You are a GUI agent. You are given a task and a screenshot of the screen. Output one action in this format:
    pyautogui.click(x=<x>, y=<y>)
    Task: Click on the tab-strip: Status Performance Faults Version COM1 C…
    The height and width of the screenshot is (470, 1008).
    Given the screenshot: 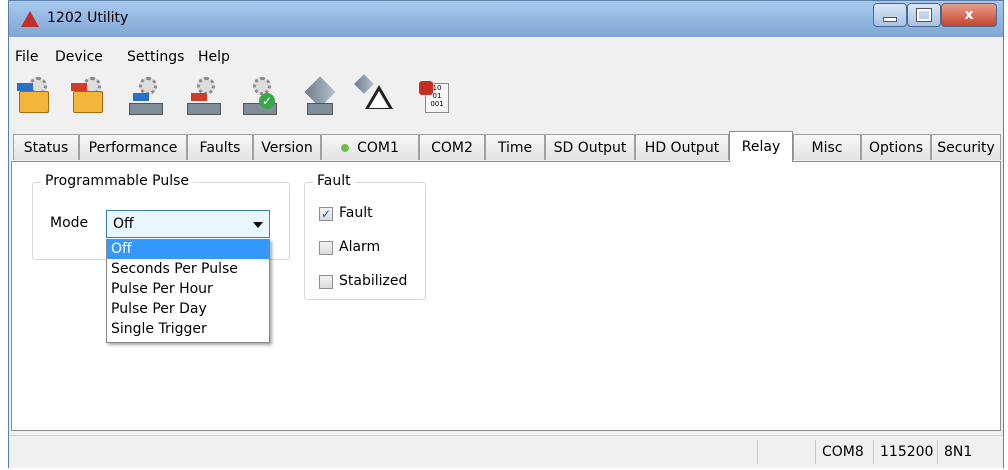 What is the action you would take?
    pyautogui.click(x=506, y=146)
    